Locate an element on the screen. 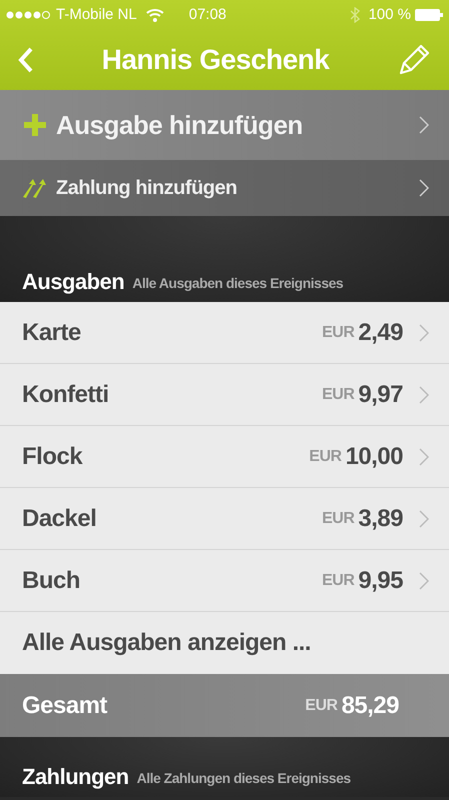 This screenshot has height=800, width=449. add-payment-row: Zahlung hinzufügen is located at coordinates (224, 188).